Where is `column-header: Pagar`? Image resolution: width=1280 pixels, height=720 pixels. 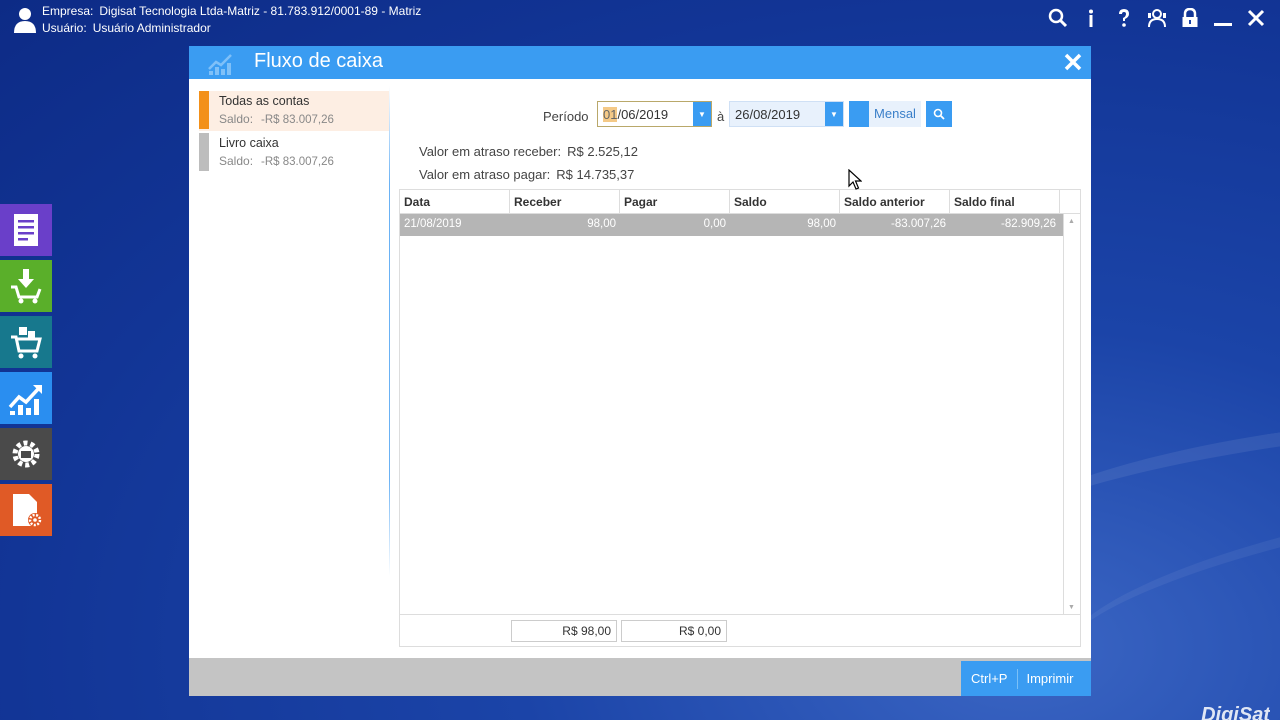 column-header: Pagar is located at coordinates (675, 201).